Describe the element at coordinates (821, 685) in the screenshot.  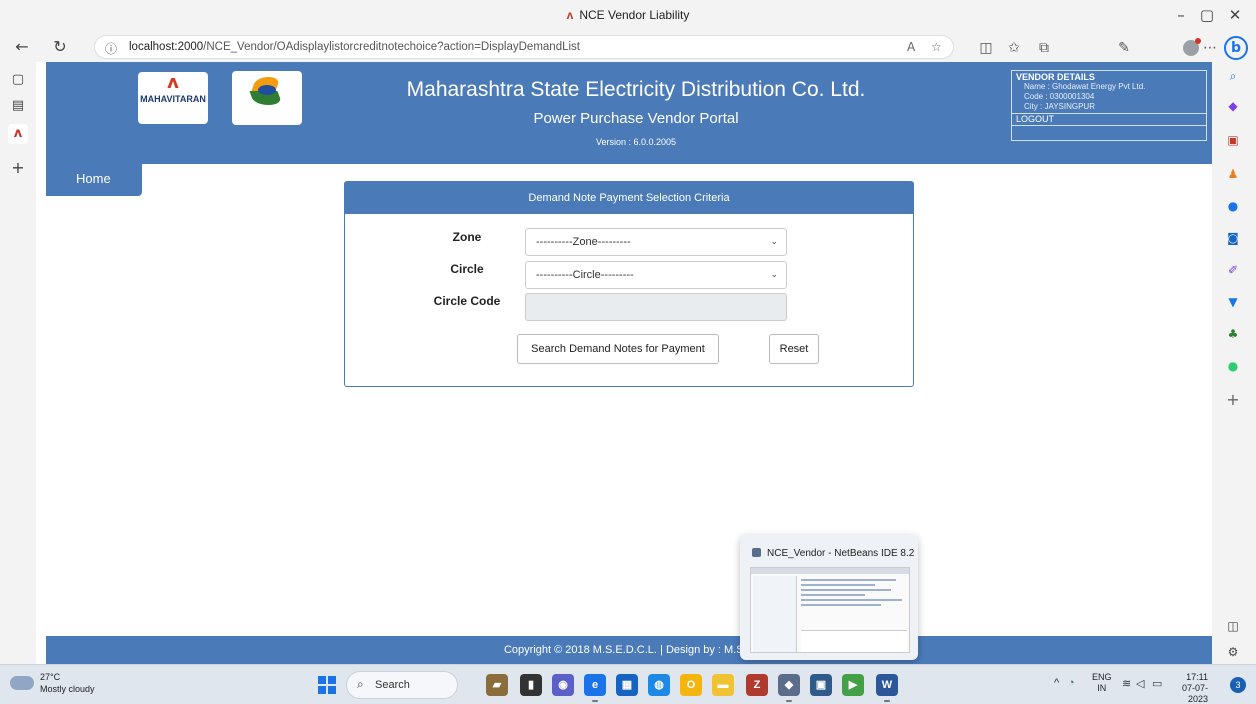
I see `app-network-icon: ▣` at that location.